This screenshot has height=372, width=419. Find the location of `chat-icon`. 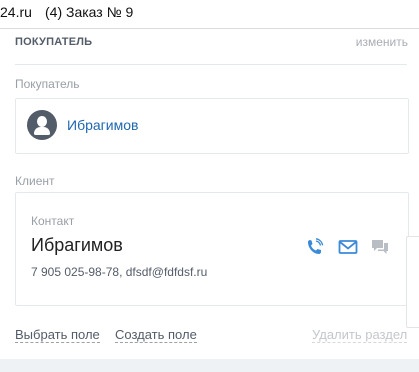

chat-icon is located at coordinates (380, 247).